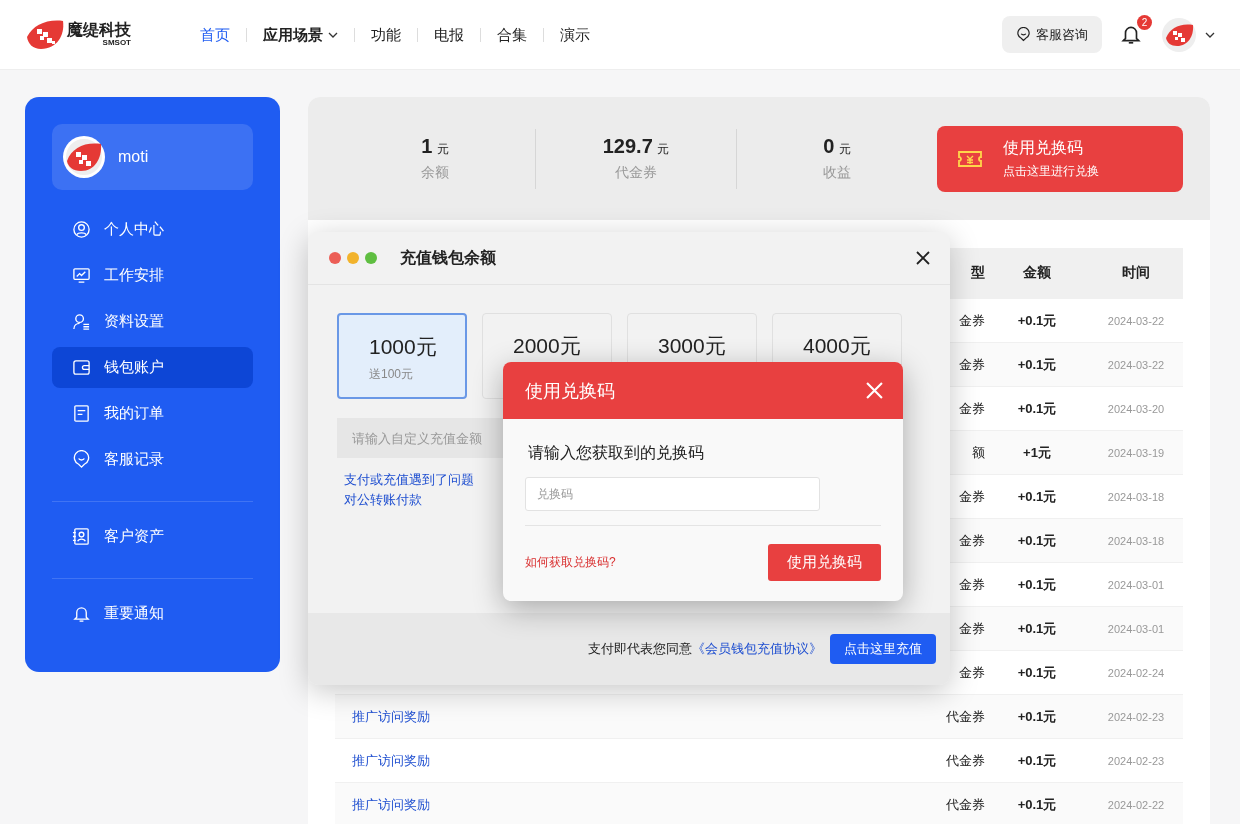  What do you see at coordinates (829, 146) in the screenshot?
I see `stat-value: 0` at bounding box center [829, 146].